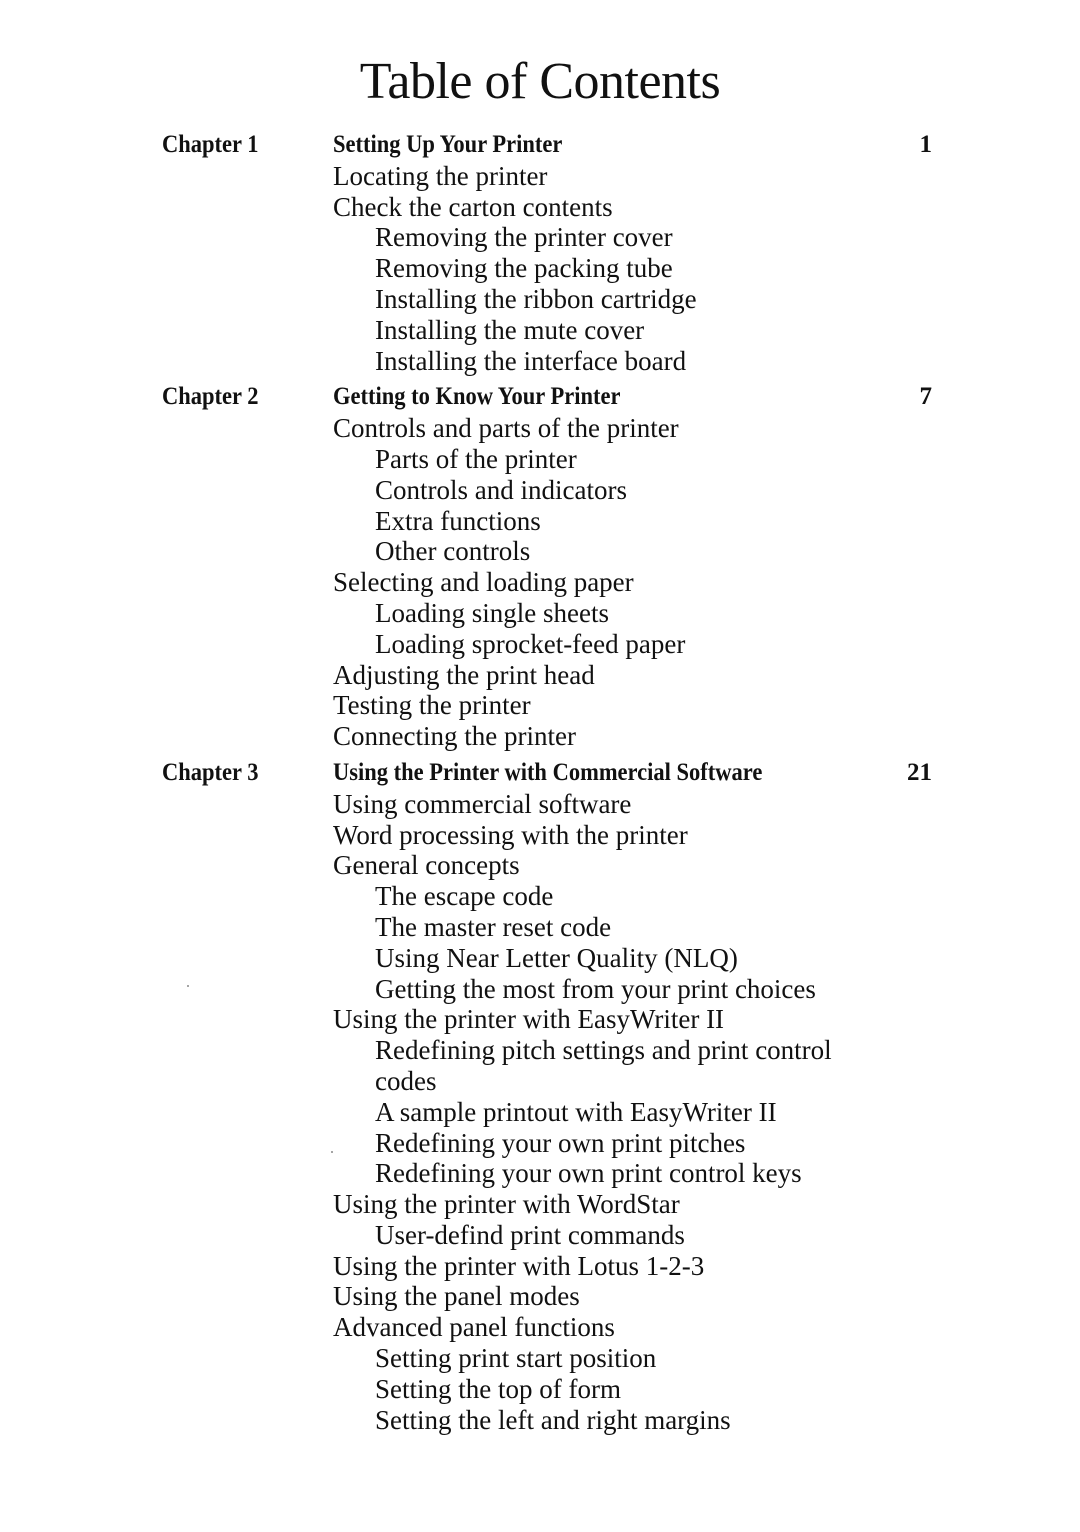  I want to click on toc-entry: Word processing with the printer, so click(540, 835).